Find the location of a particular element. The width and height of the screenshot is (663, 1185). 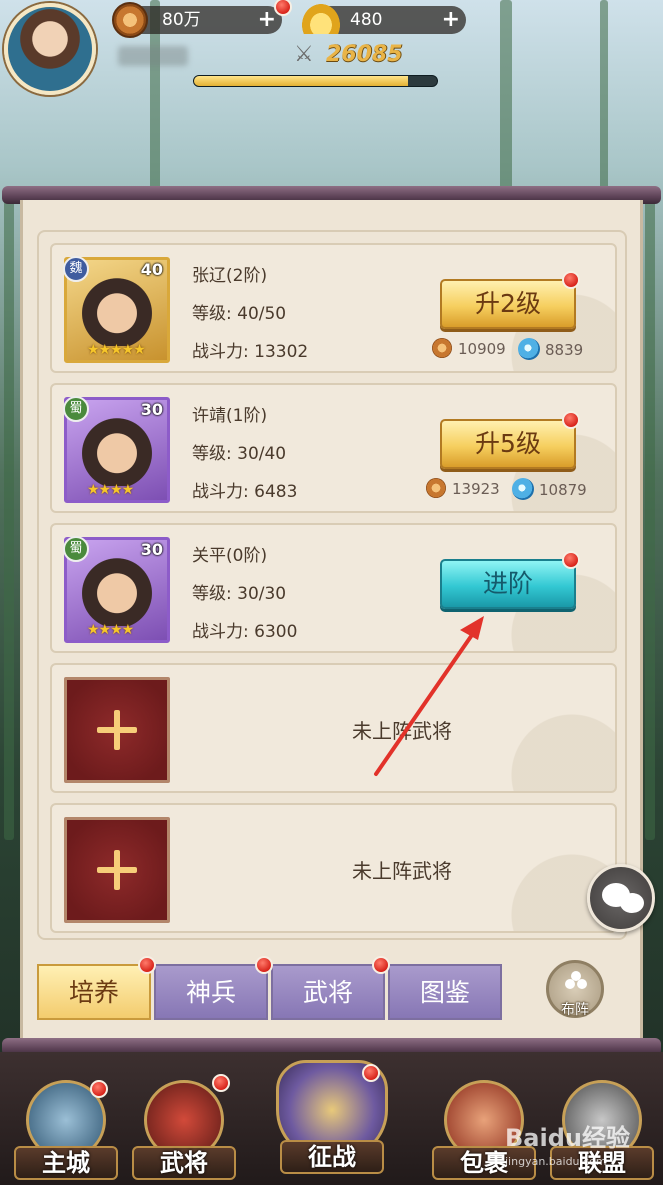

cost-coins: 10909 is located at coordinates (469, 348).